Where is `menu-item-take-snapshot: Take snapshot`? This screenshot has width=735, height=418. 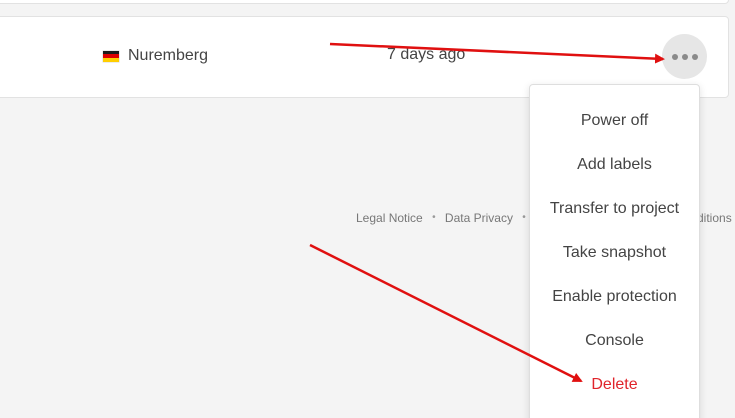
menu-item-take-snapshot: Take snapshot is located at coordinates (614, 253).